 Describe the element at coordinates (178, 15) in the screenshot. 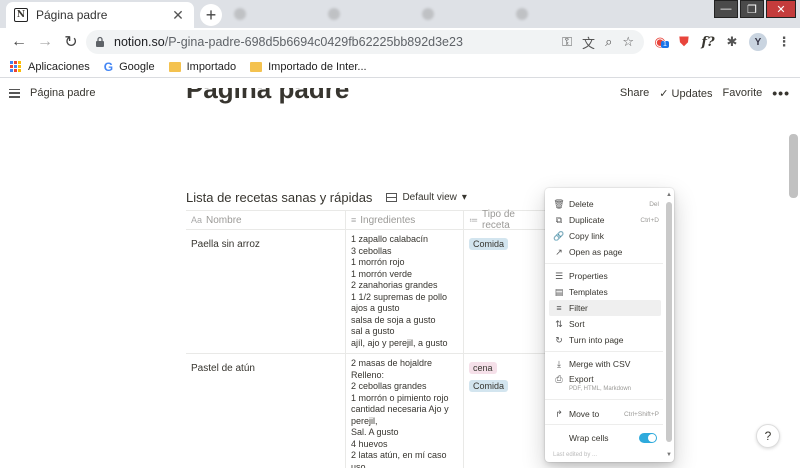

I see `tab-close-icon: ✕` at that location.